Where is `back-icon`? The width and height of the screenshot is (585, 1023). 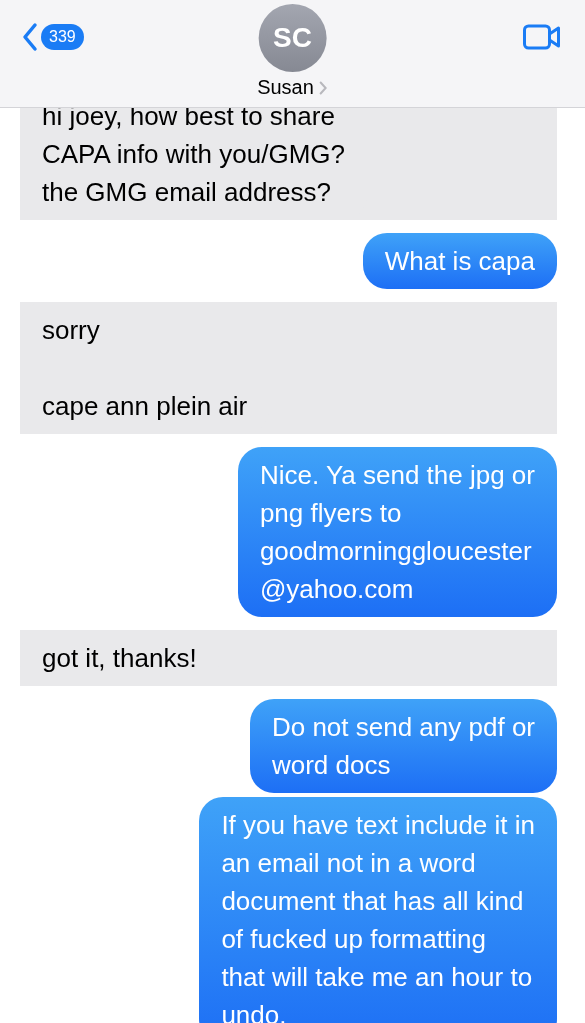 back-icon is located at coordinates (30, 37).